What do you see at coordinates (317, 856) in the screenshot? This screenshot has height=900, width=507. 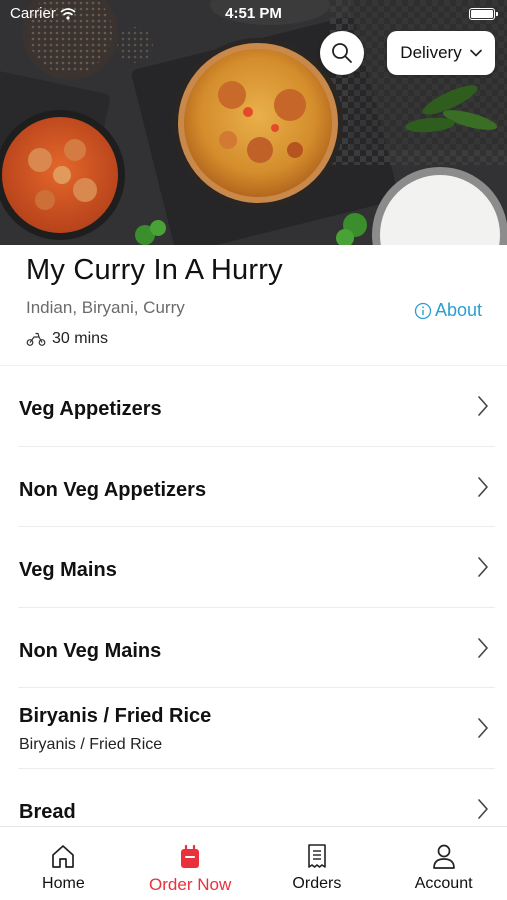 I see `receipt-icon` at bounding box center [317, 856].